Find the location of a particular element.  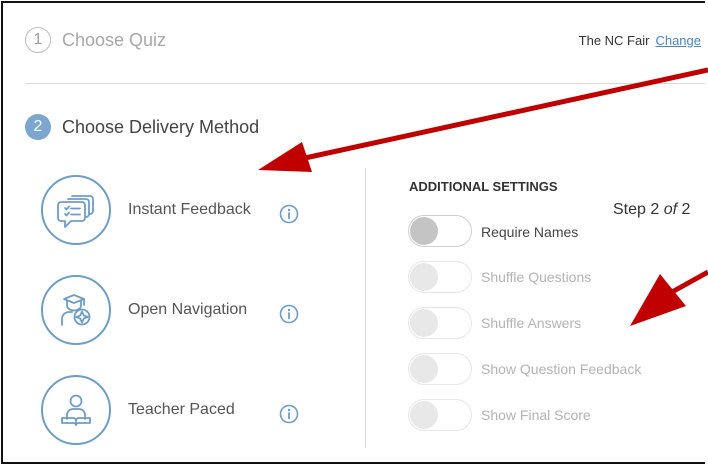

step-number-2: 2 is located at coordinates (38, 127).